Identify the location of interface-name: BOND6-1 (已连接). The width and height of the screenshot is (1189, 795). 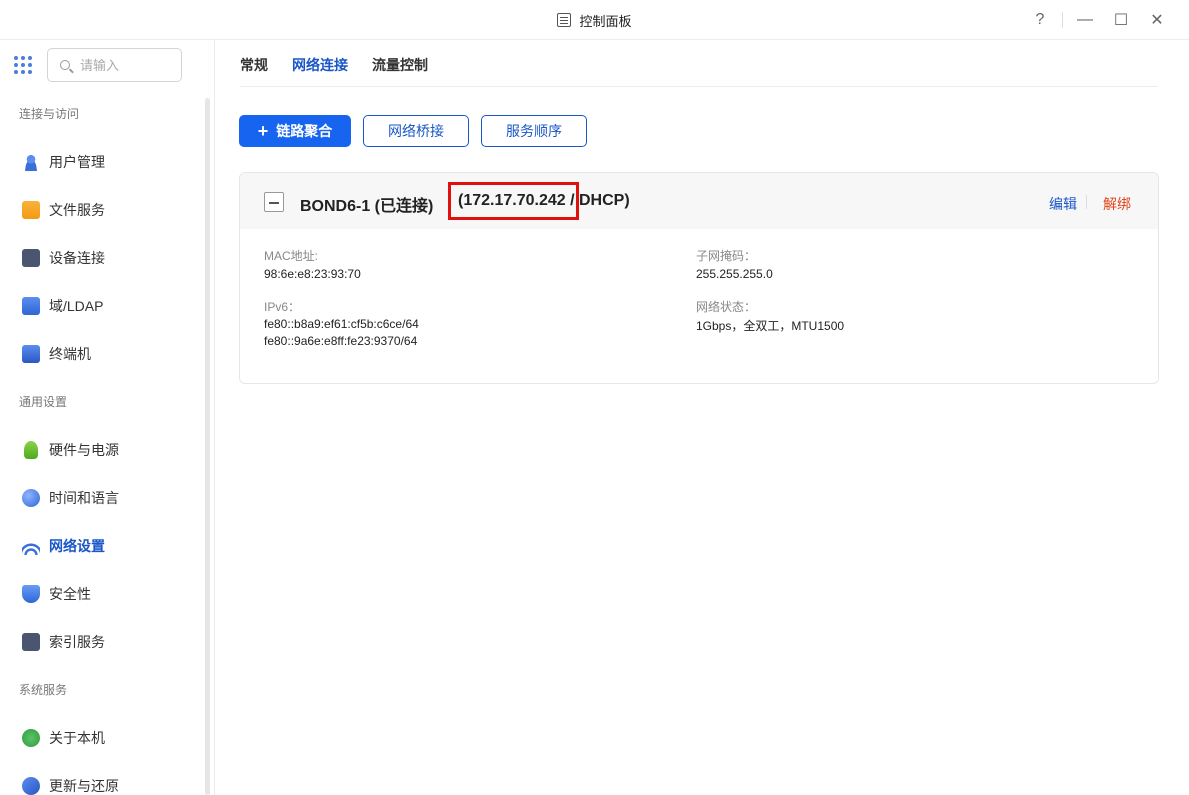
(367, 206).